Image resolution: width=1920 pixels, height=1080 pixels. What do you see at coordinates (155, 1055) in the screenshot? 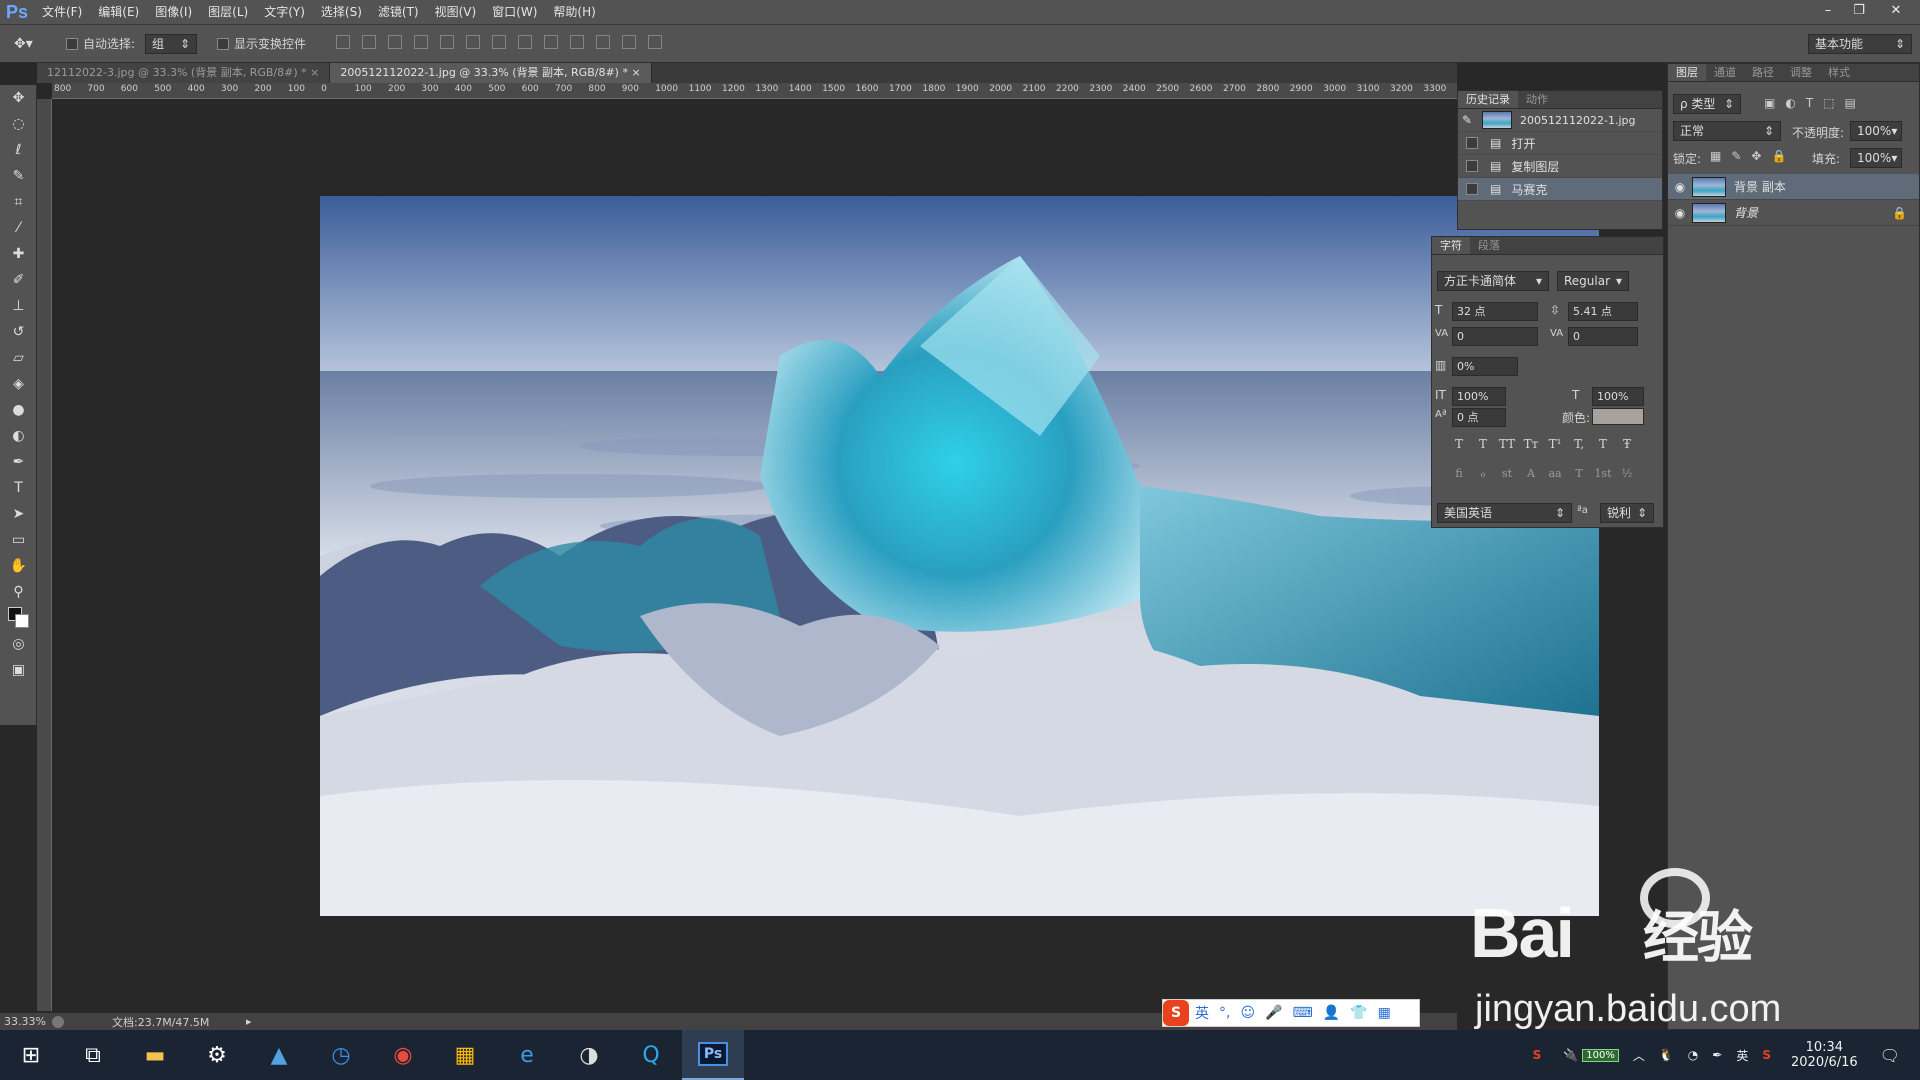
I see `file-explorer-icon: ▬` at bounding box center [155, 1055].